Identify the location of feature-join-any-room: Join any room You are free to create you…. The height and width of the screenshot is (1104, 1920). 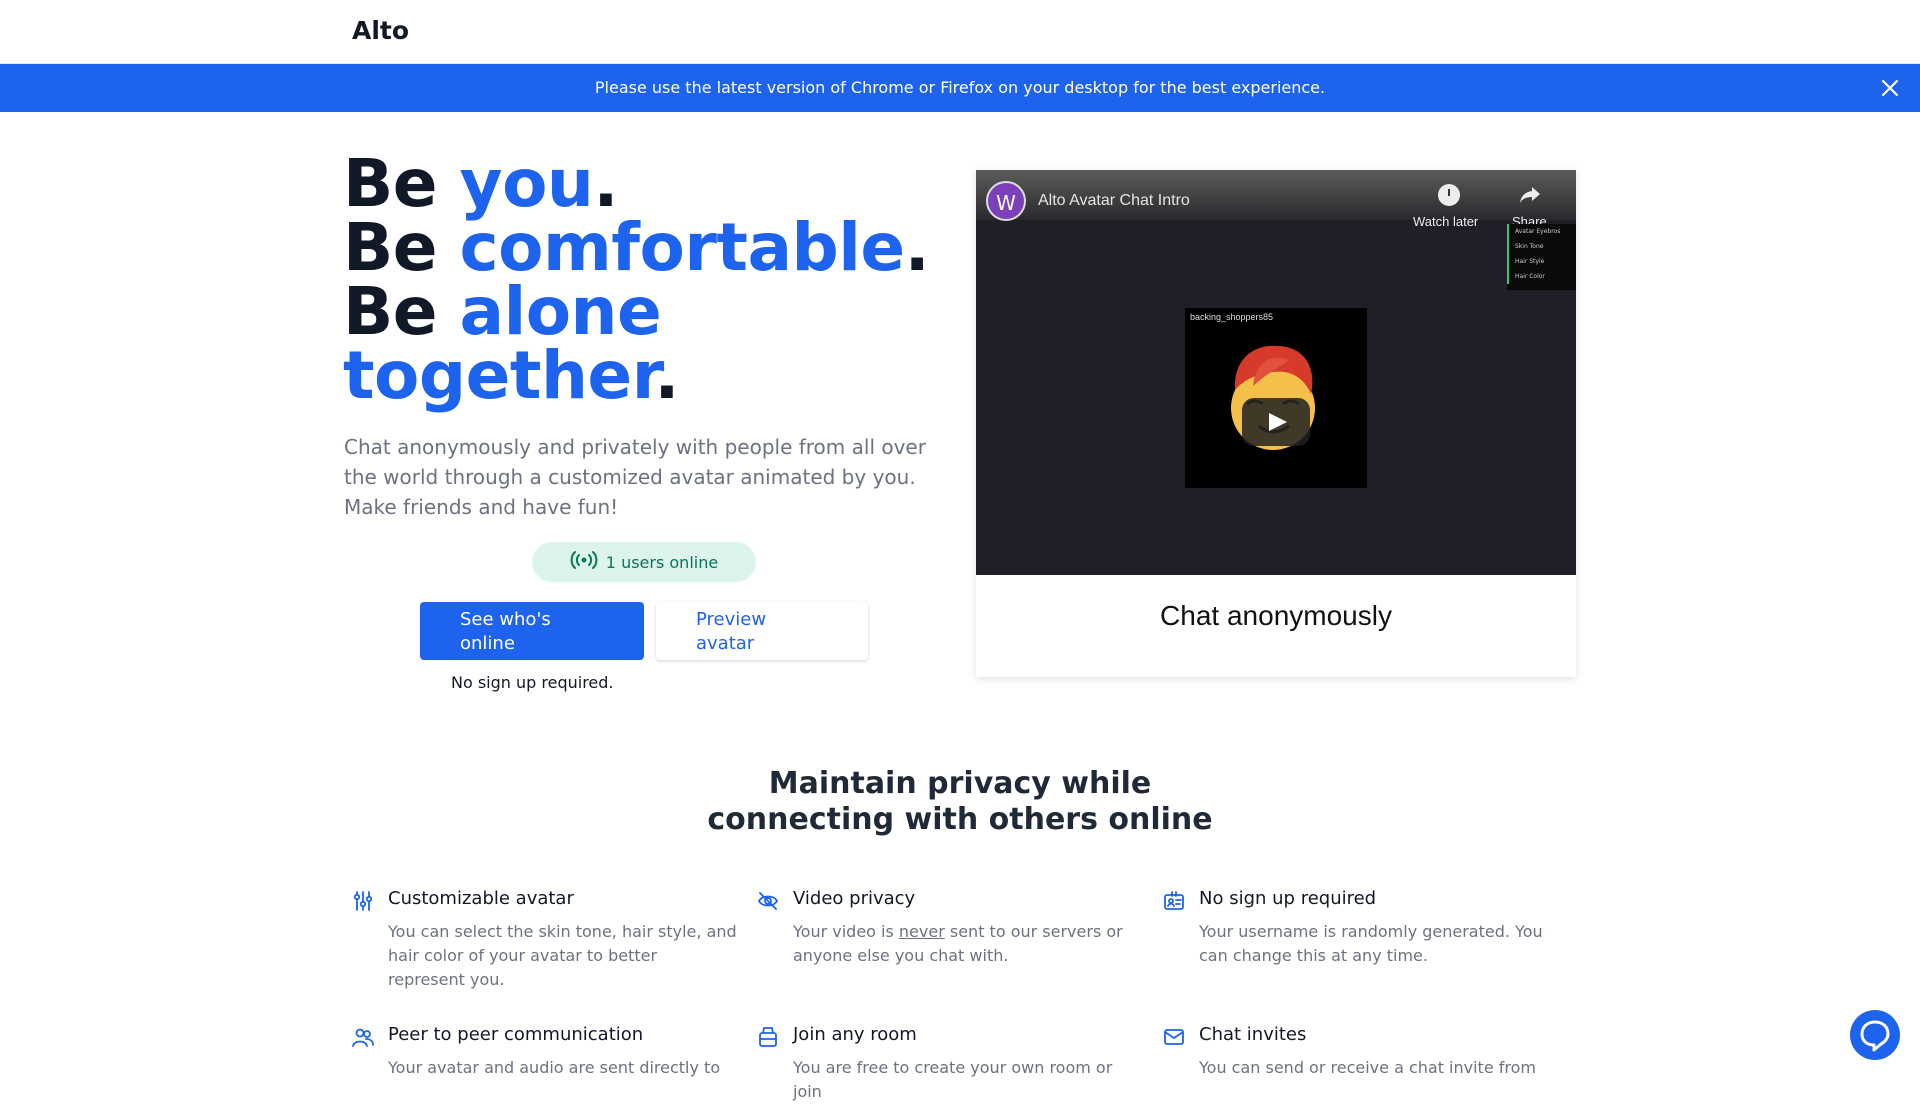
(937, 1062).